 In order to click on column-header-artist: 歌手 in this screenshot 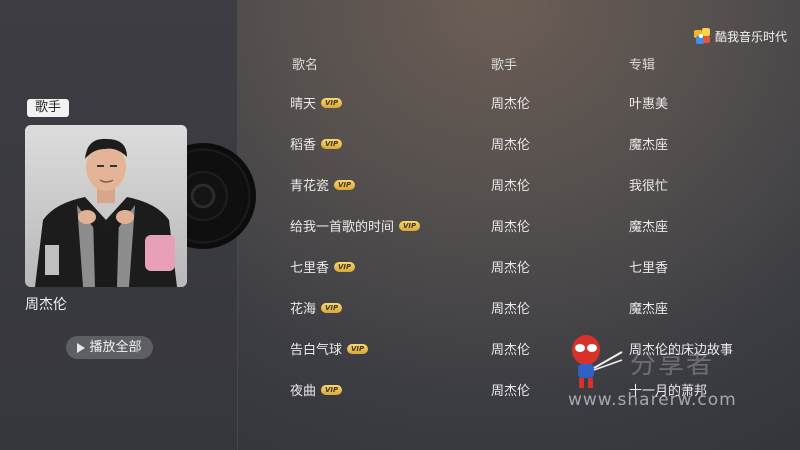, I will do `click(504, 65)`.